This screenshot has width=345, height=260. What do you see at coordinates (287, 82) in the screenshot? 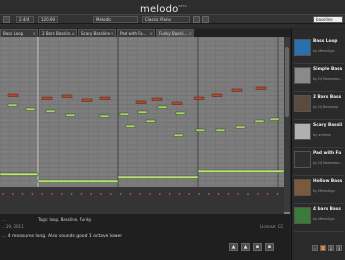
I see `scrollbar-thumb` at bounding box center [287, 82].